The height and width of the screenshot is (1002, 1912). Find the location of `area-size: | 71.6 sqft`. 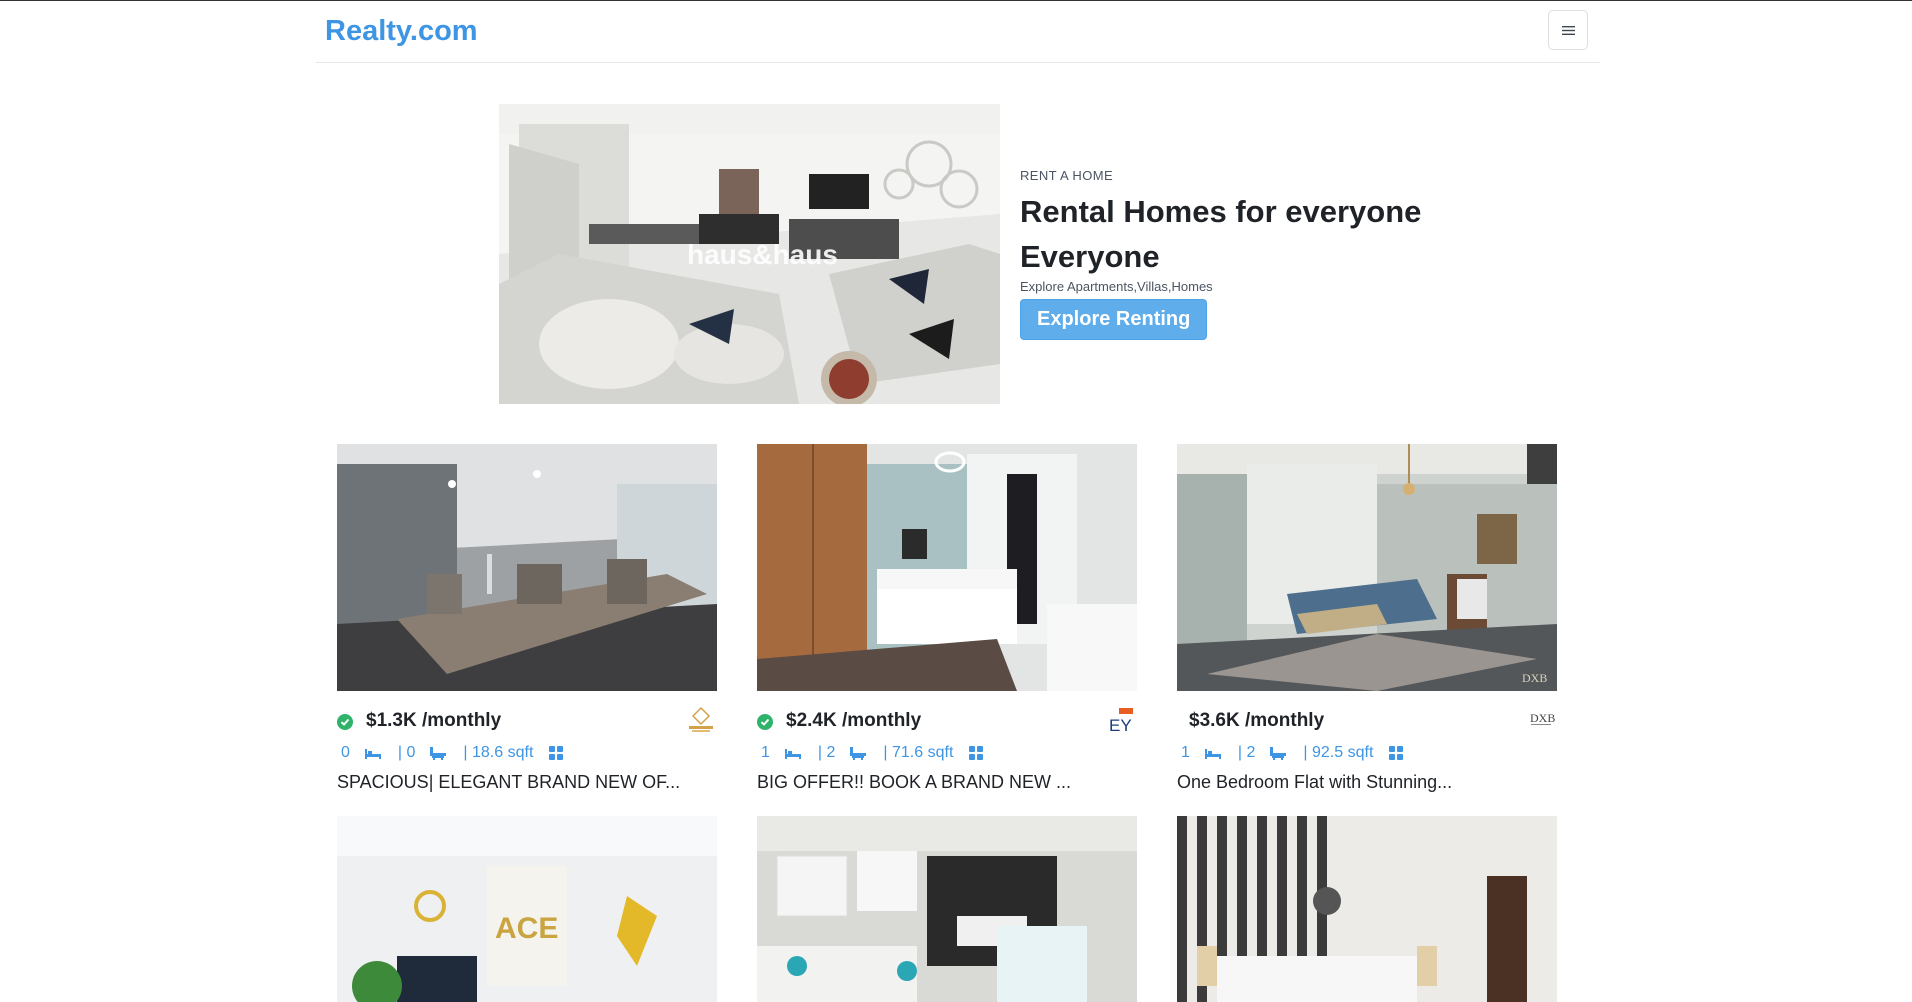

area-size: | 71.6 sqft is located at coordinates (918, 752).